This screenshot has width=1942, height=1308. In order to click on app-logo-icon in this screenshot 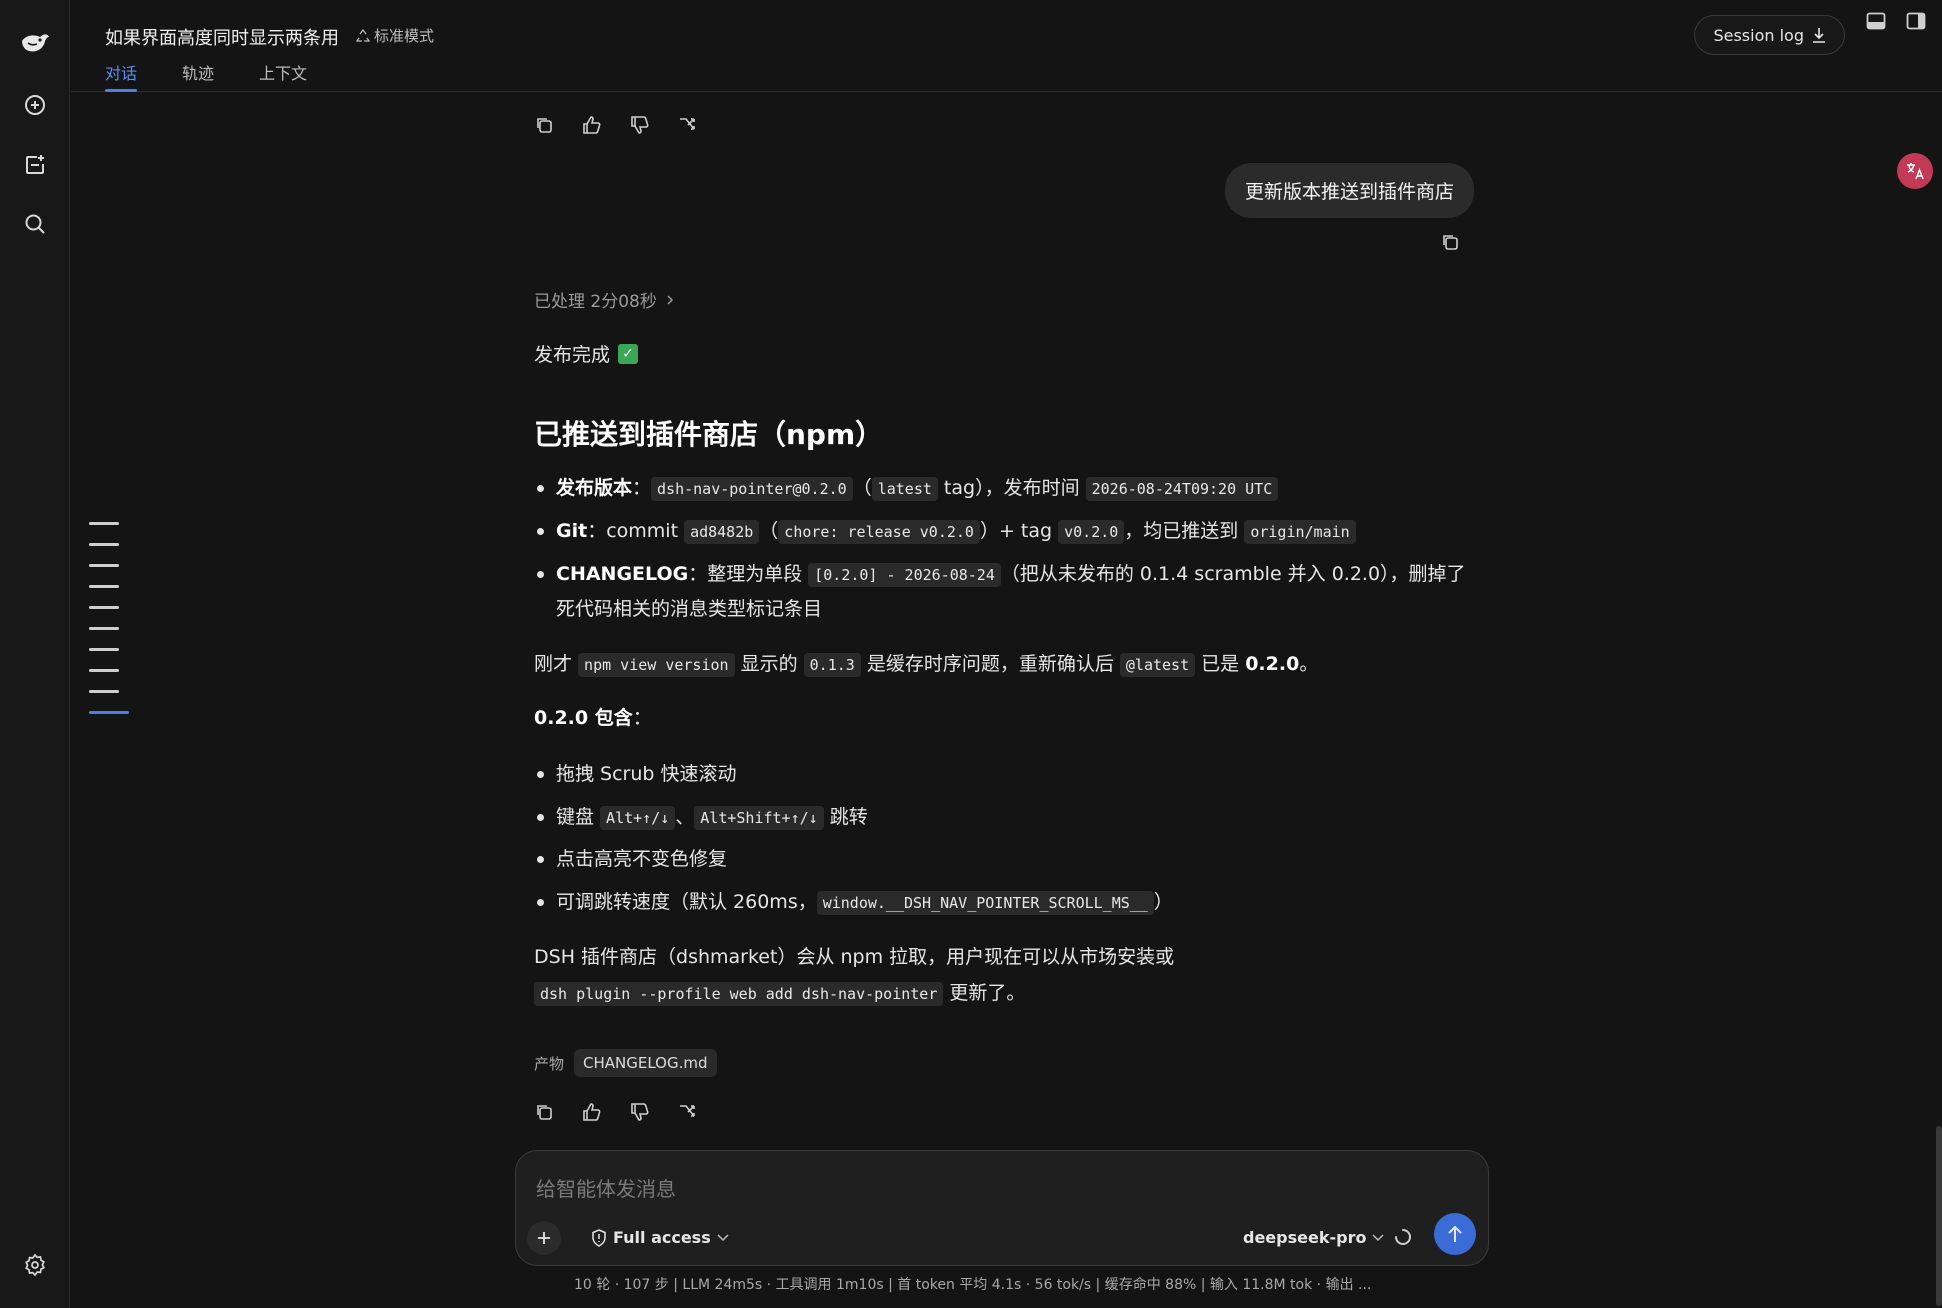, I will do `click(35, 44)`.